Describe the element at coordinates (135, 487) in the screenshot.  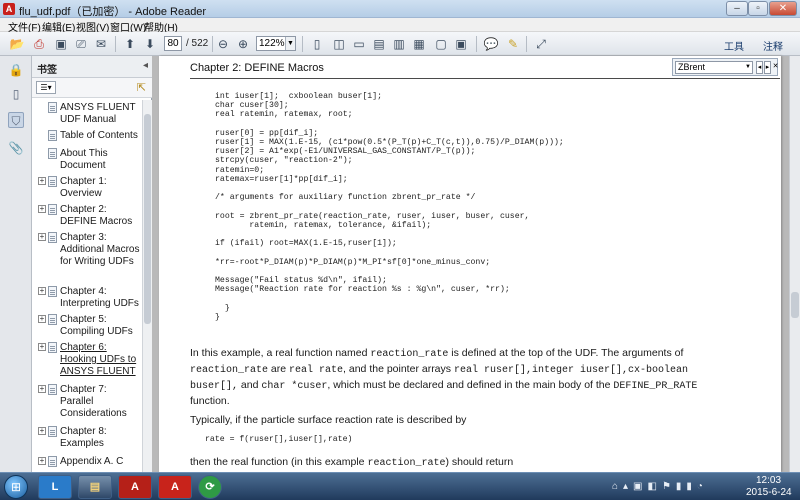
I see `adobe-reader-icon: A` at that location.